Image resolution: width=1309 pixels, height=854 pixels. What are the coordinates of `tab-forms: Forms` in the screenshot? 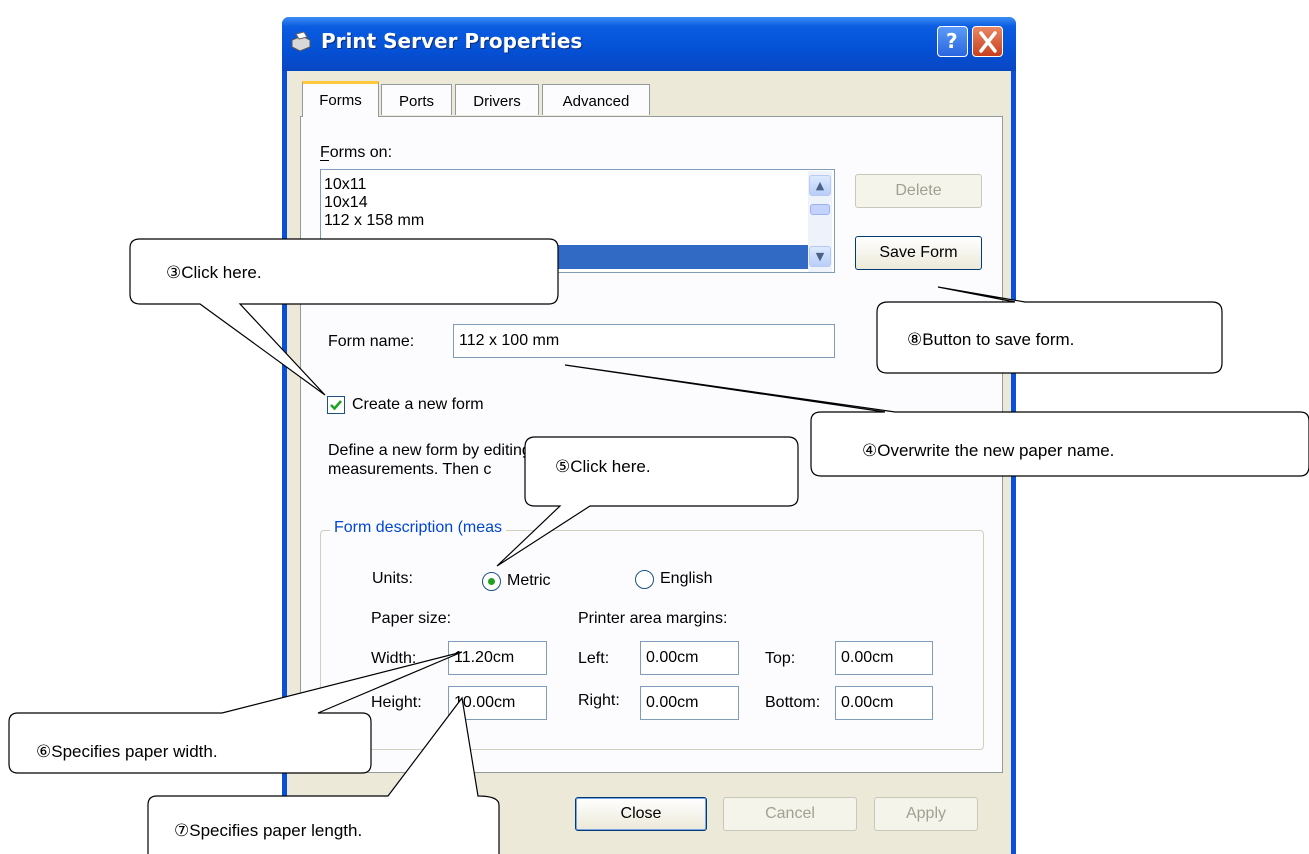 It's located at (340, 99).